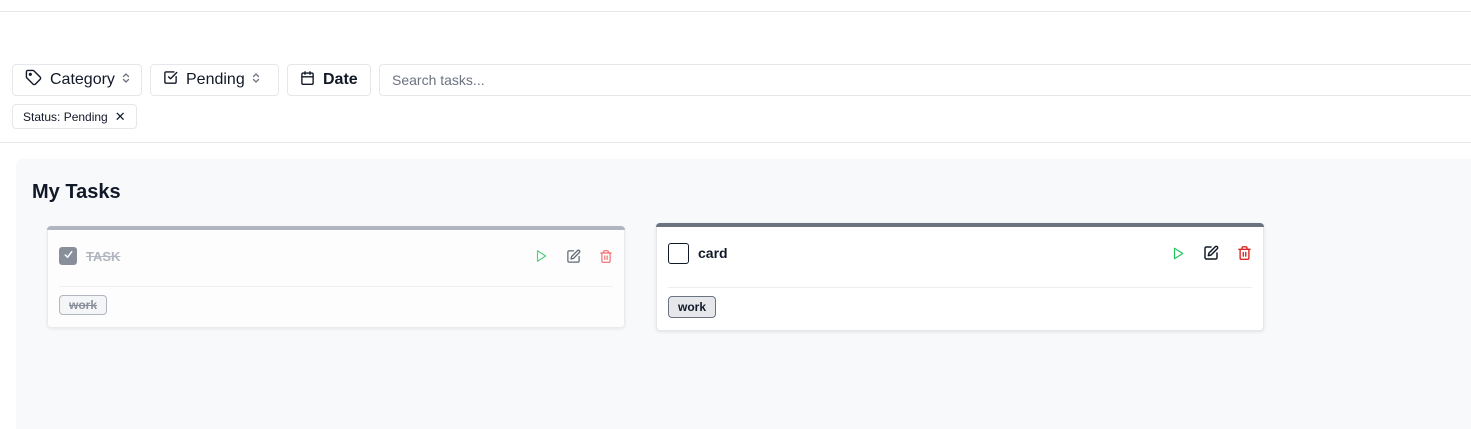  What do you see at coordinates (76, 192) in the screenshot?
I see `page-title: My Tasks` at bounding box center [76, 192].